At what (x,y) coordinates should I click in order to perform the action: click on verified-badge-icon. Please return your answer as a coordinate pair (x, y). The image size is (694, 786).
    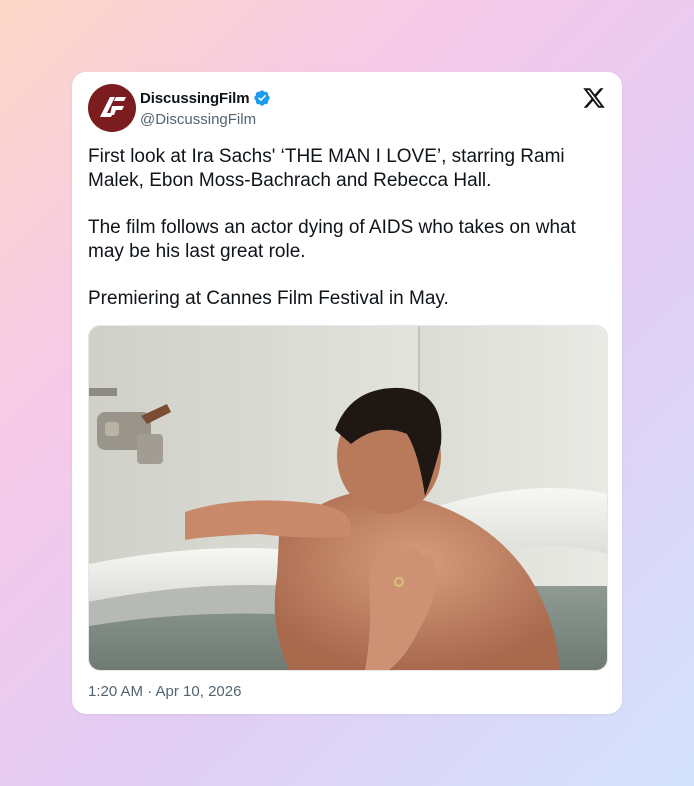
    Looking at the image, I should click on (262, 98).